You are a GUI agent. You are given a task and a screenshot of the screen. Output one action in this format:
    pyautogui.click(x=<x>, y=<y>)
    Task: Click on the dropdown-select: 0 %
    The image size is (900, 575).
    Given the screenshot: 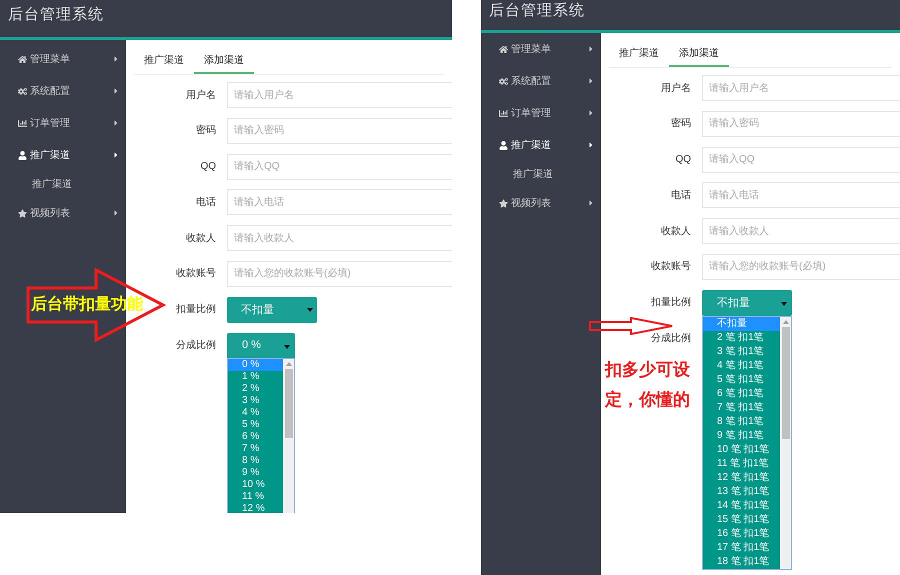 What is the action you would take?
    pyautogui.click(x=261, y=345)
    